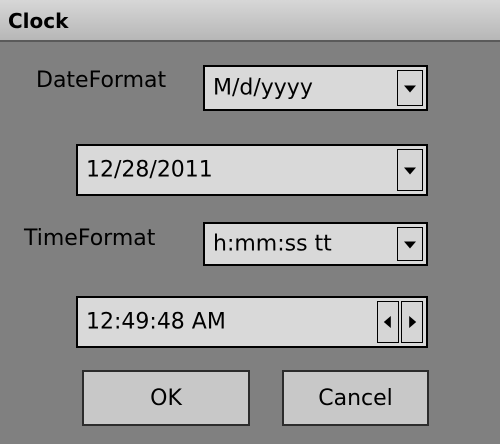 The width and height of the screenshot is (500, 444). I want to click on chevron-left-icon, so click(388, 322).